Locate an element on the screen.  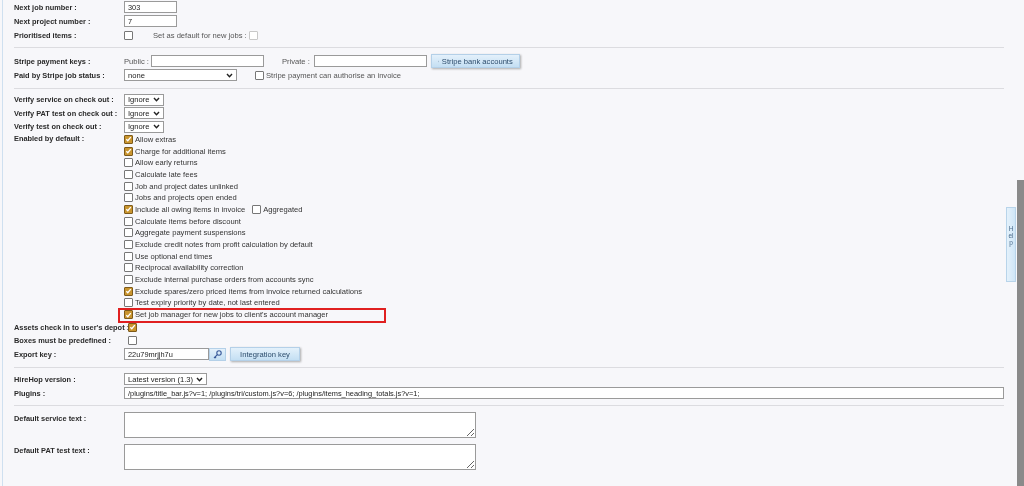
public-key-field is located at coordinates (207, 61).